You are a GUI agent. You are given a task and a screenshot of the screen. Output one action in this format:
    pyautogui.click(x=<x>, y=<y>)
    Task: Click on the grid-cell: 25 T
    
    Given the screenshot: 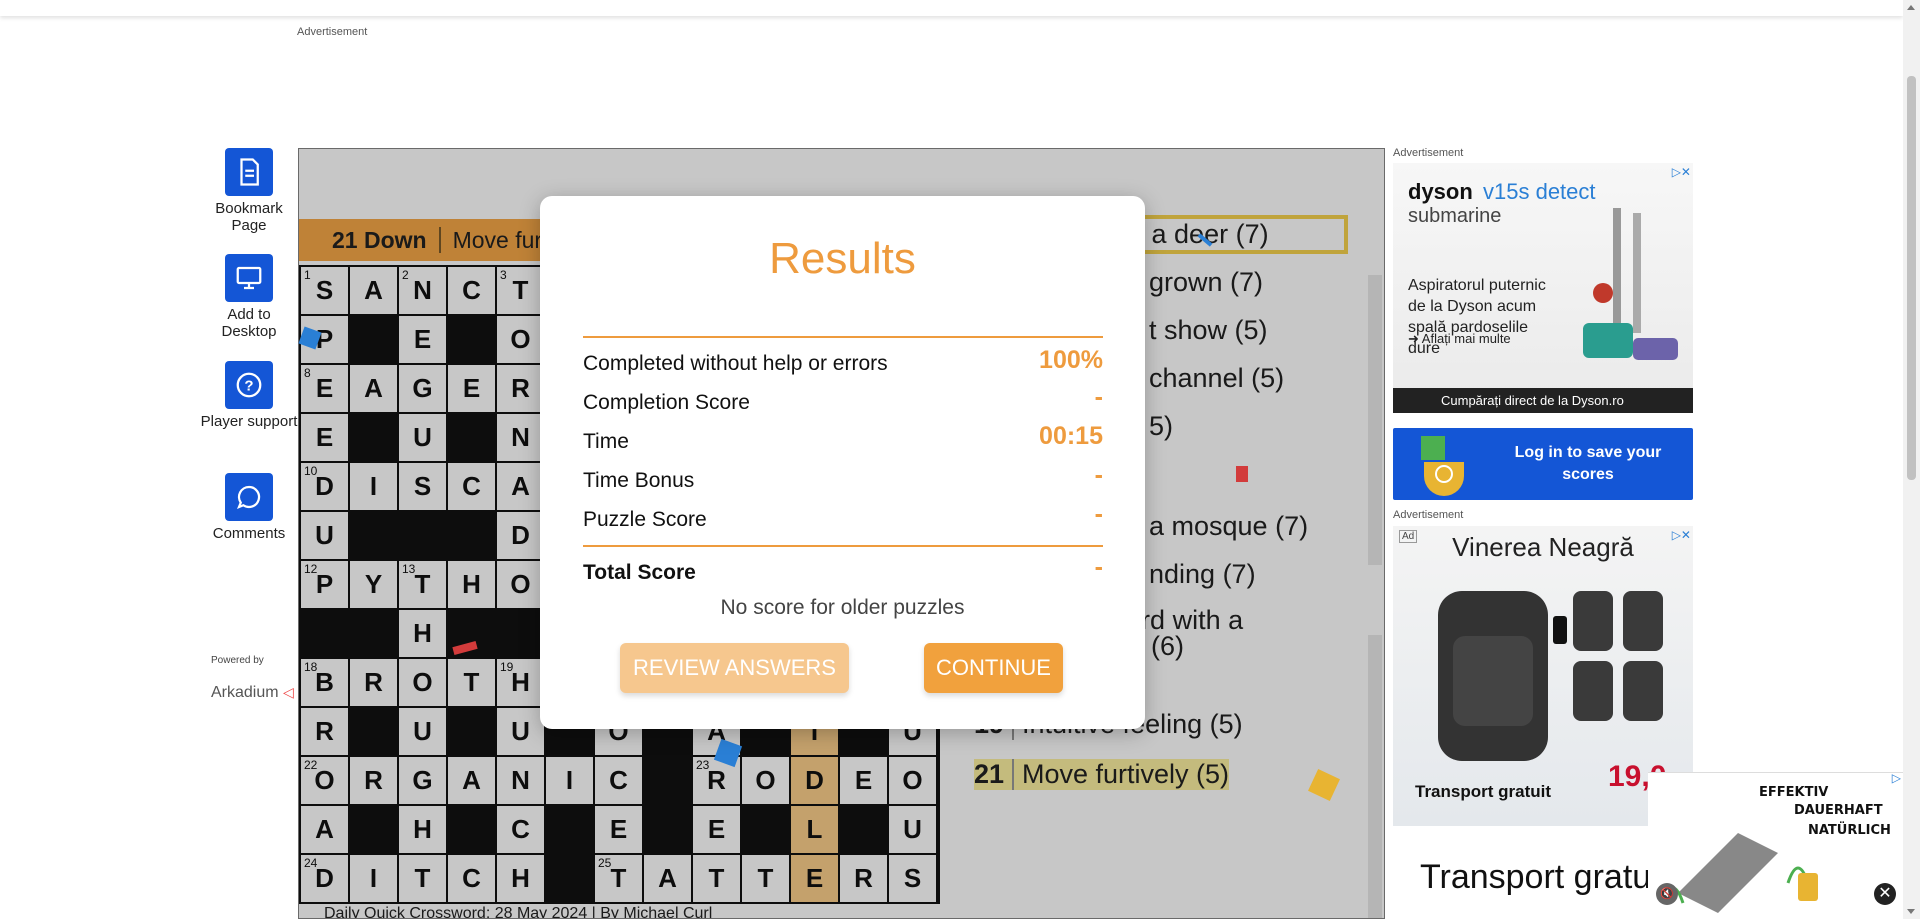 What is the action you would take?
    pyautogui.click(x=618, y=878)
    